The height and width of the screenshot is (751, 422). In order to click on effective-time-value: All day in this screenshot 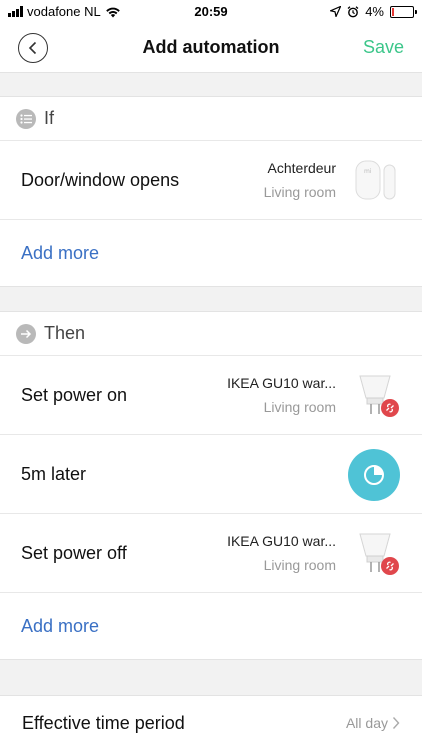, I will do `click(373, 723)`.